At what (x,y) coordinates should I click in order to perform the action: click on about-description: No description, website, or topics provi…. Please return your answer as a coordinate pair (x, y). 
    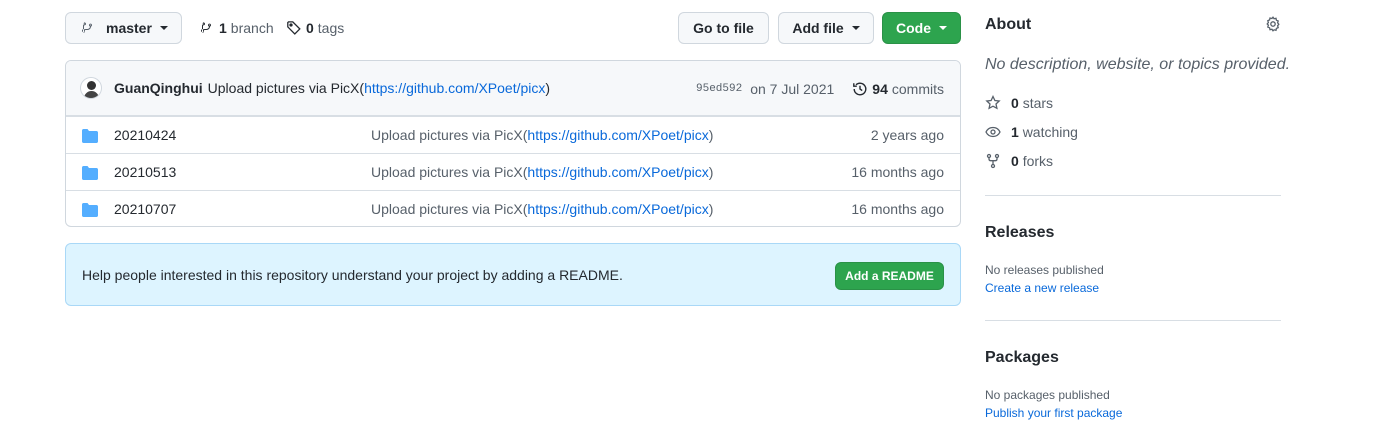
    Looking at the image, I should click on (1138, 64).